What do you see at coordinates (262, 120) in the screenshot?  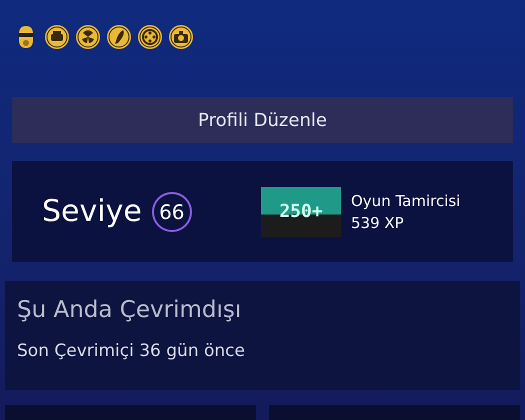 I see `edit-profile-button: Profili Düzenle` at bounding box center [262, 120].